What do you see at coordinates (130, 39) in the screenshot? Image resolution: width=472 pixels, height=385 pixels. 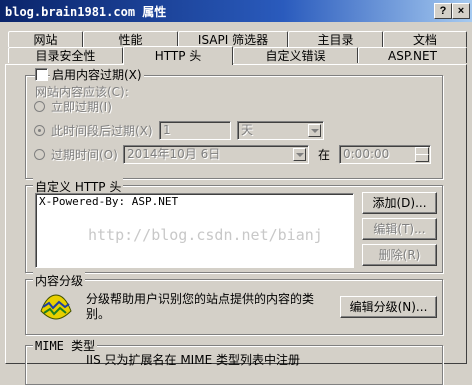 I see `tab-performance: 性能` at bounding box center [130, 39].